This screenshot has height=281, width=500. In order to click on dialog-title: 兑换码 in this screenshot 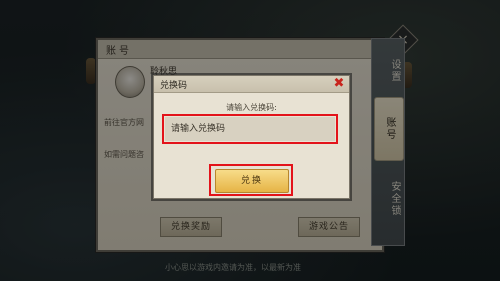, I will do `click(174, 86)`.